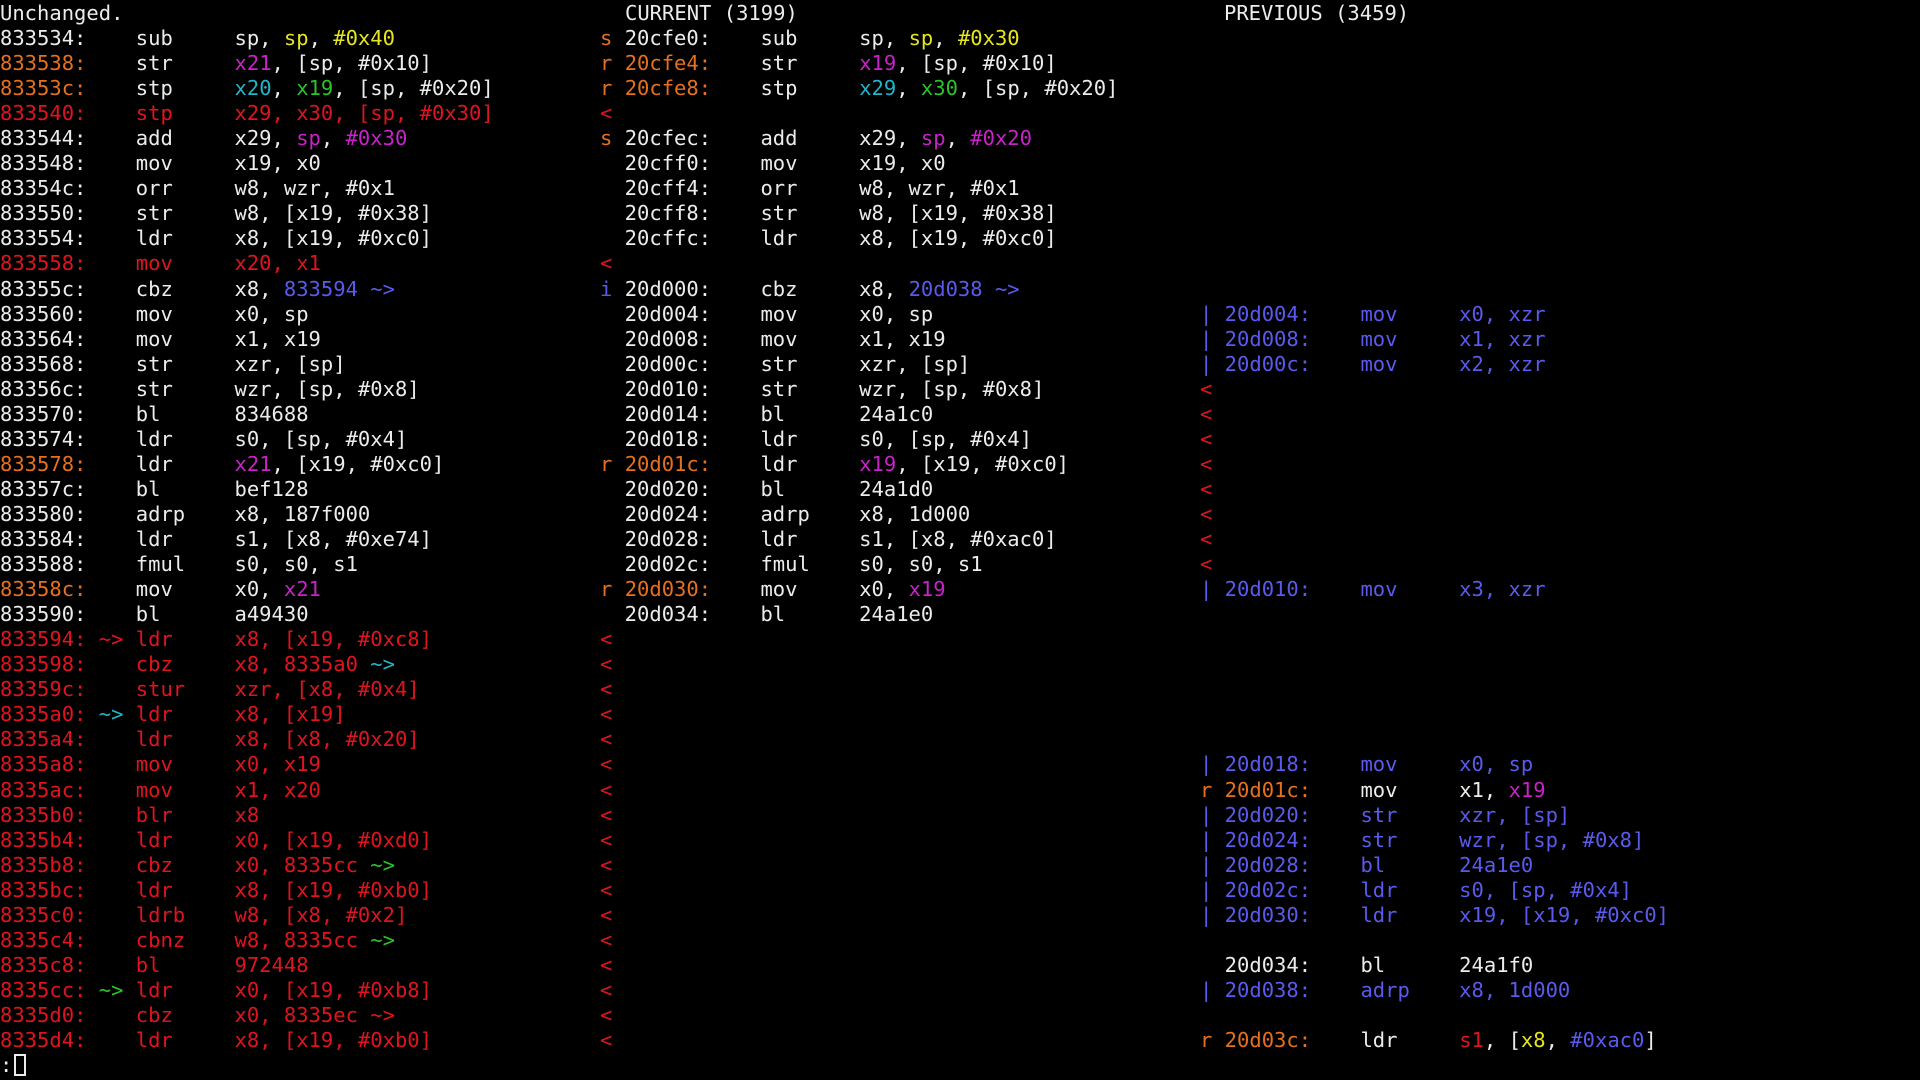 This screenshot has width=1920, height=1080. What do you see at coordinates (197, 1014) in the screenshot?
I see `line-segment: 8335d0: cbz x0, 8335ec ~>` at bounding box center [197, 1014].